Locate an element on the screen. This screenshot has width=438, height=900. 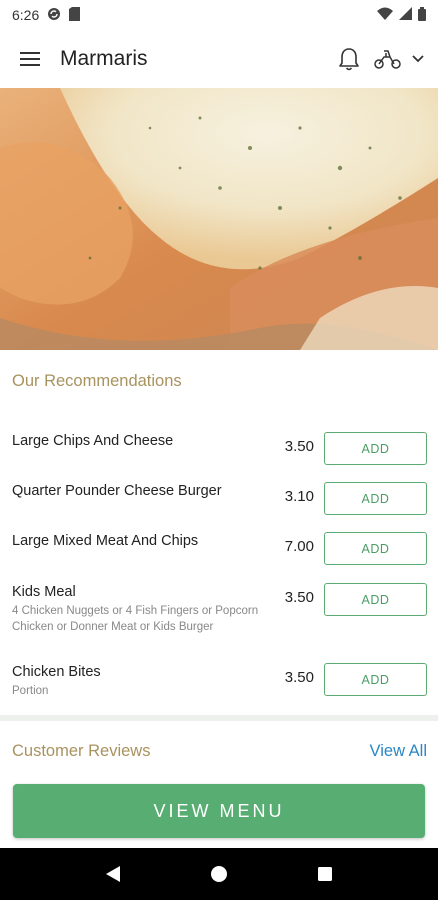
item-price: 7.00 is located at coordinates (299, 546).